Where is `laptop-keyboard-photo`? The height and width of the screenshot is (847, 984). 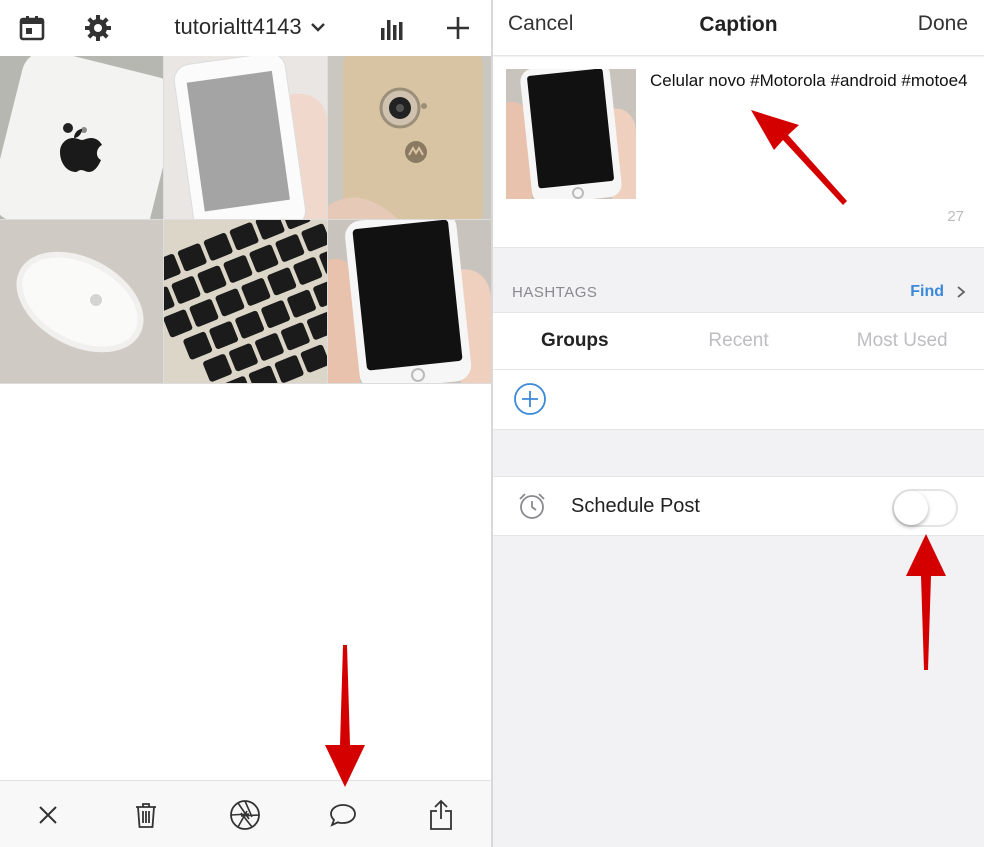 laptop-keyboard-photo is located at coordinates (245, 301).